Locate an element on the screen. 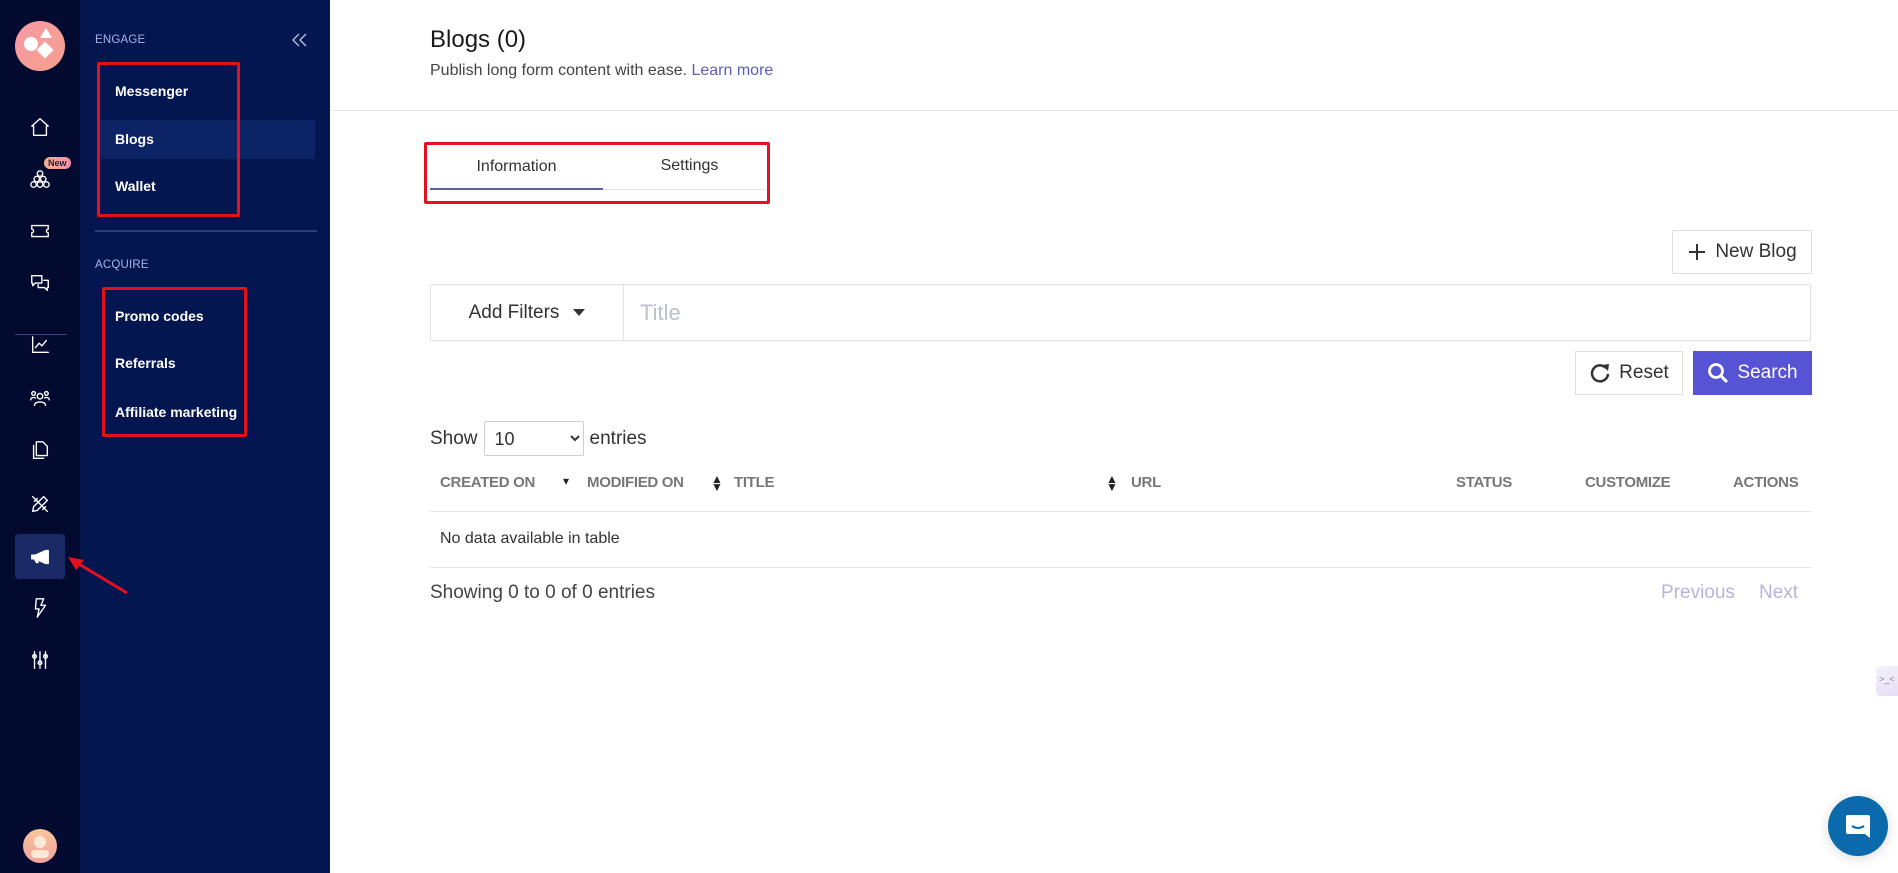 The image size is (1898, 873). learn-more-link: Learn more is located at coordinates (732, 70).